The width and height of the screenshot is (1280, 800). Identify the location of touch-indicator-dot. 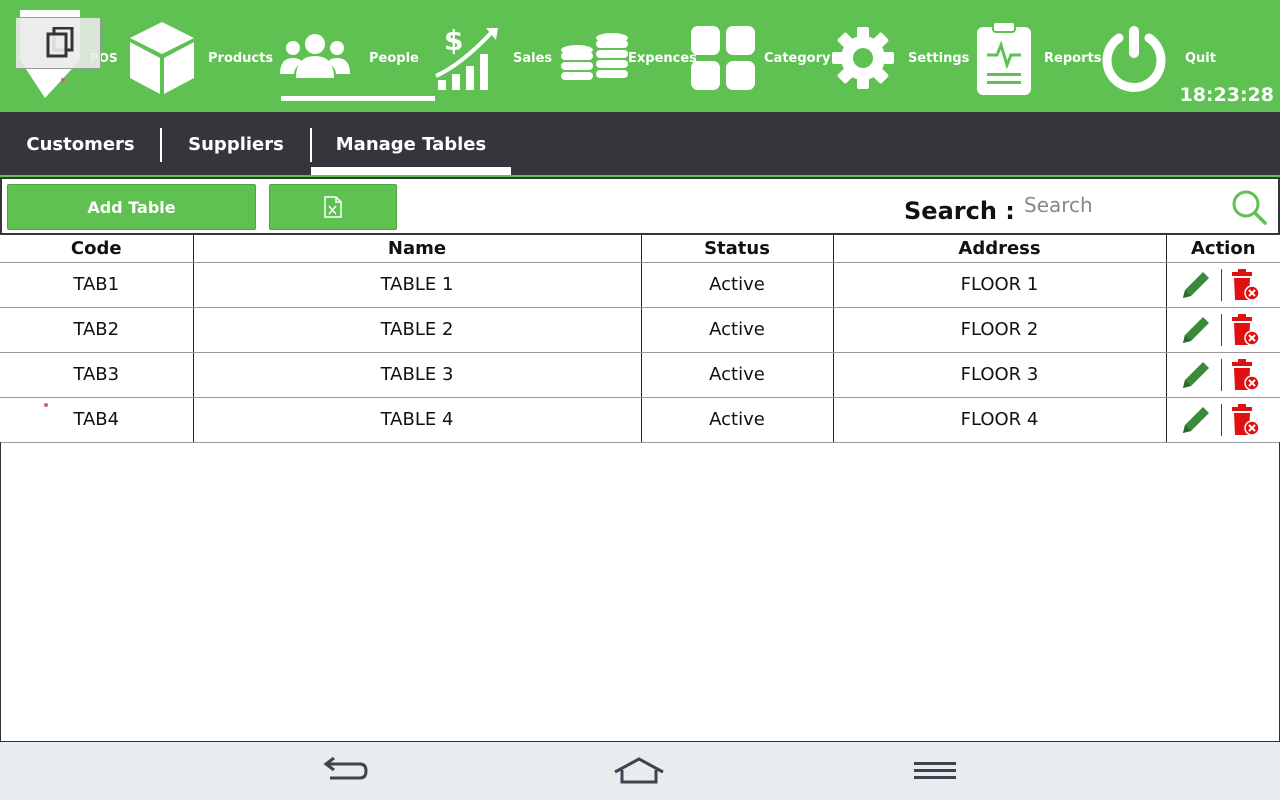
(46, 405).